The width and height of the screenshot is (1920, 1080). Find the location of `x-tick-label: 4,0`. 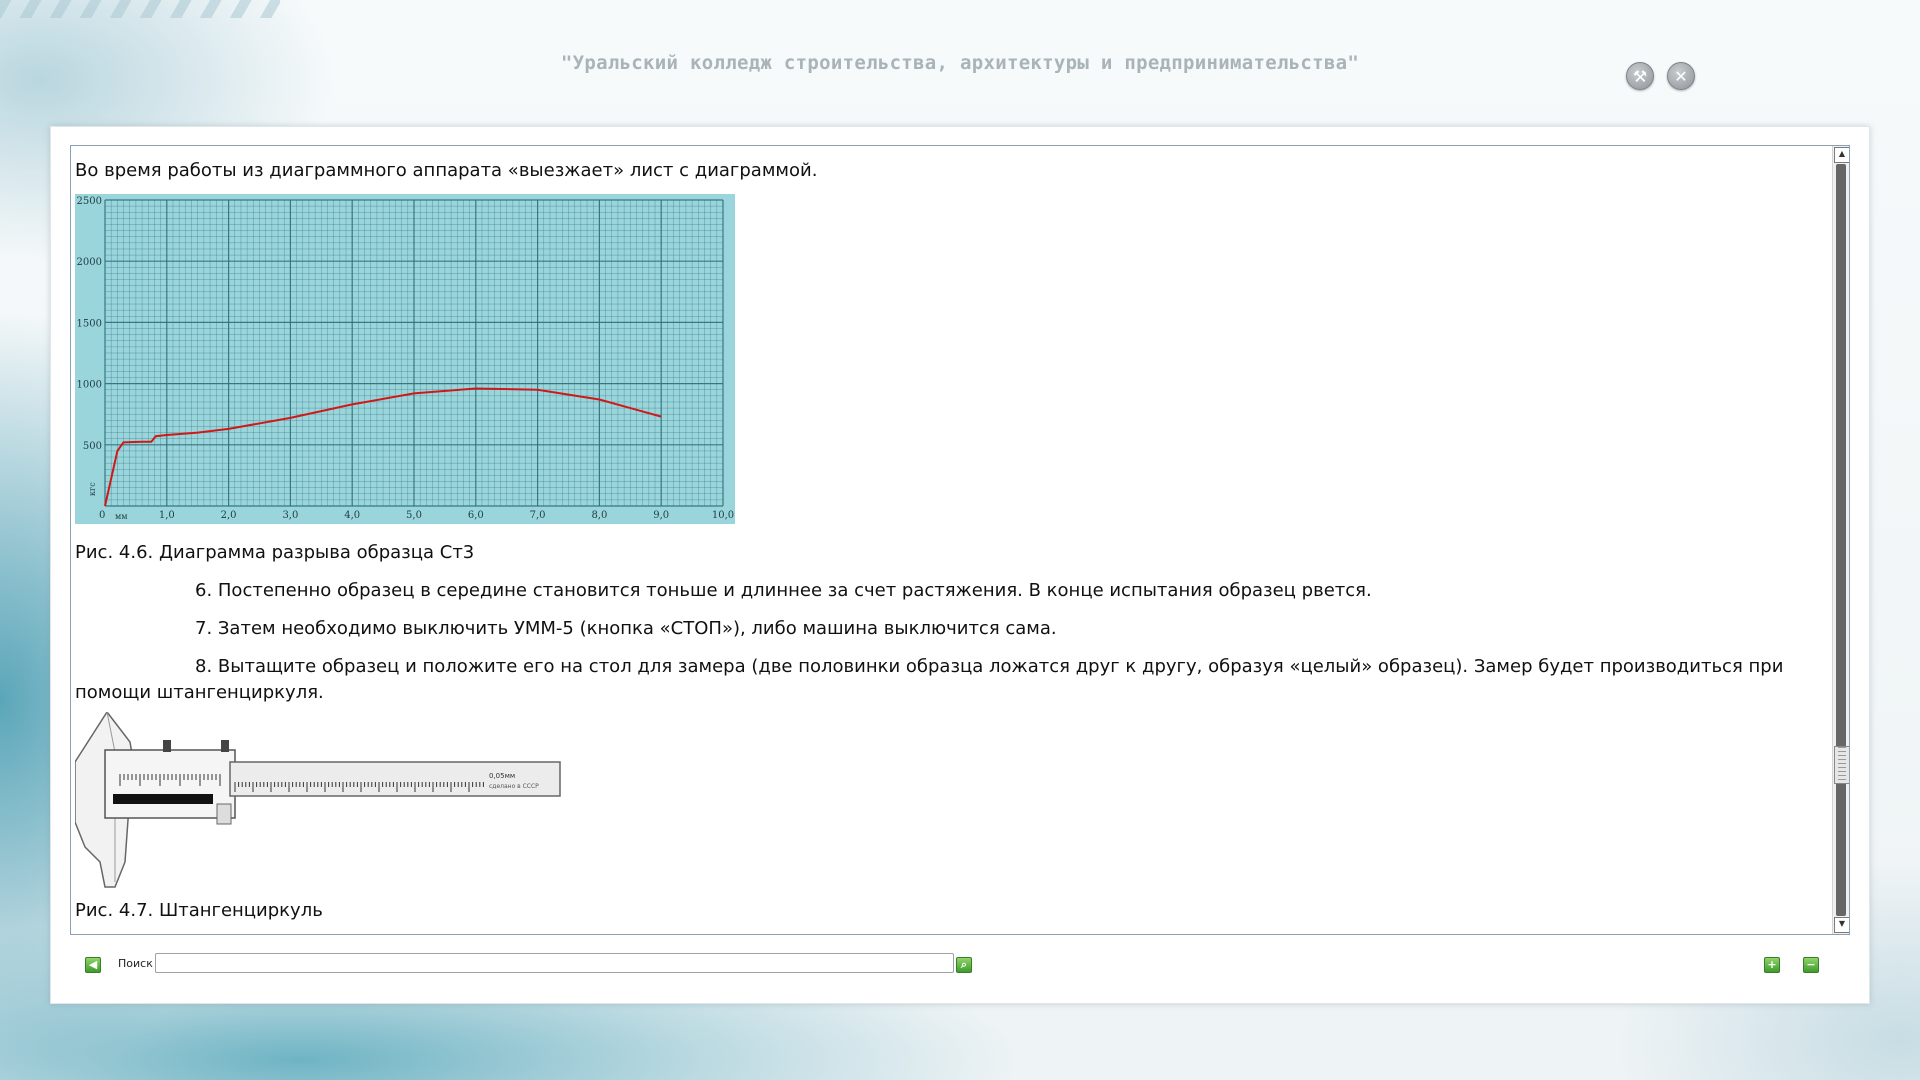

x-tick-label: 4,0 is located at coordinates (352, 515).